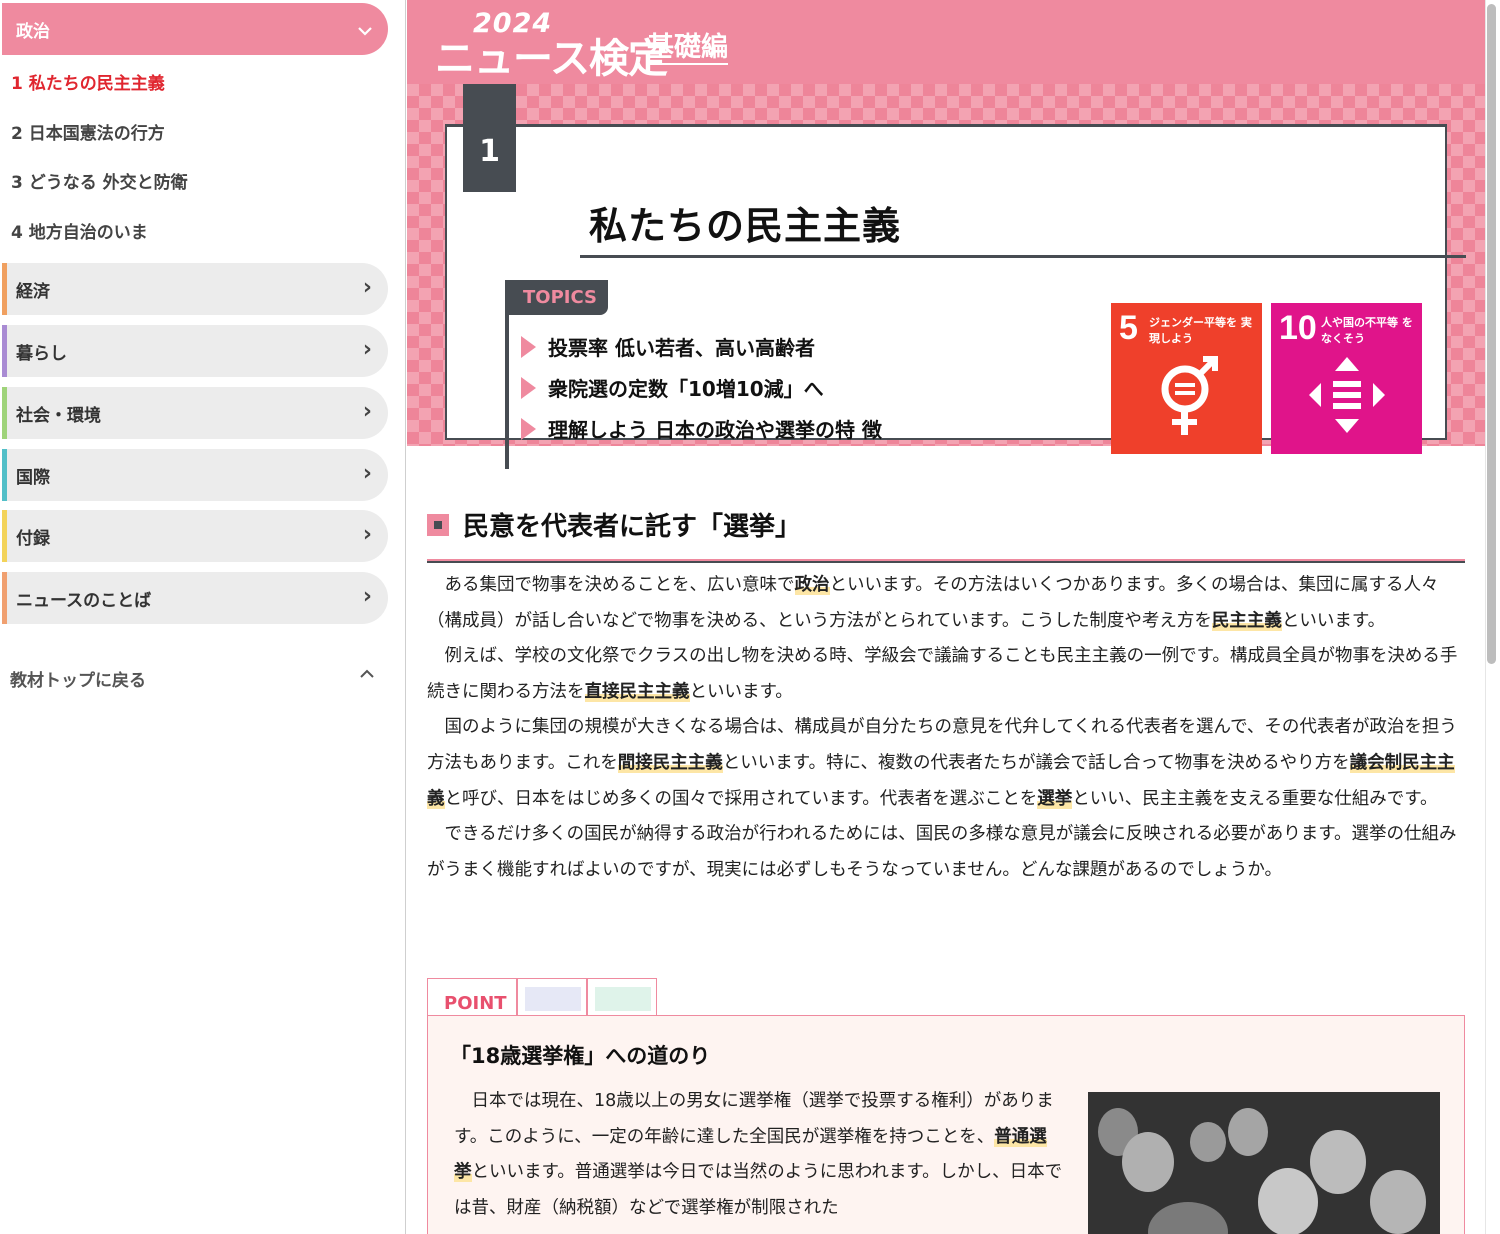  Describe the element at coordinates (681, 348) in the screenshot. I see `topic-text: 投票率 低い若者、高い高齢者` at that location.